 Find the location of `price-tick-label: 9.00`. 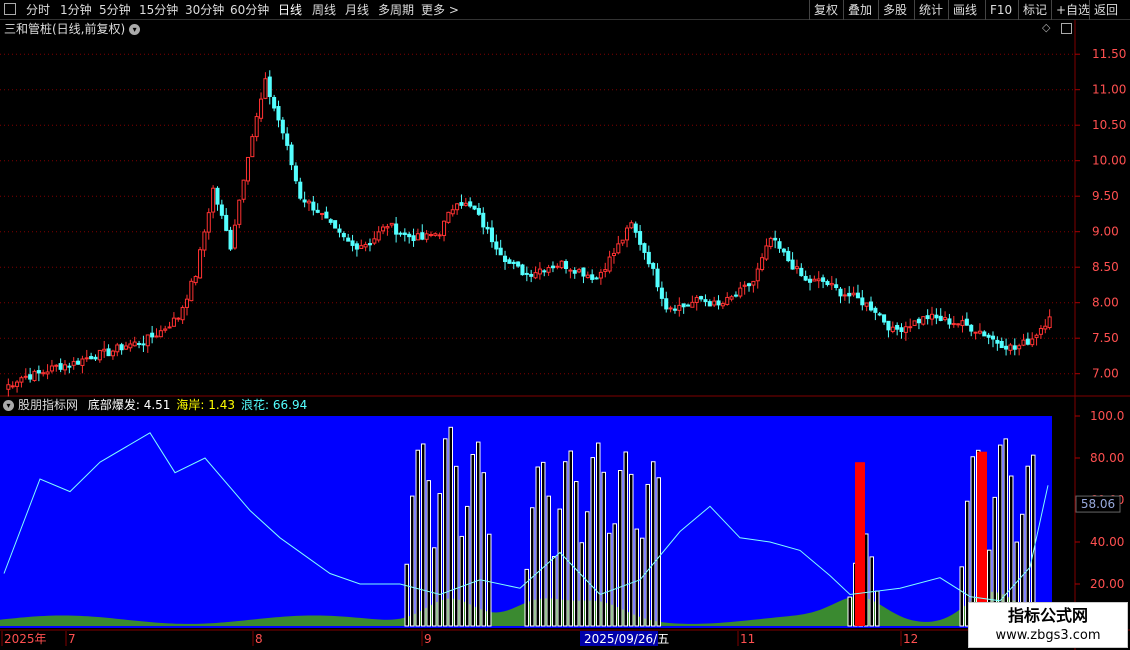

price-tick-label: 9.00 is located at coordinates (1105, 232).